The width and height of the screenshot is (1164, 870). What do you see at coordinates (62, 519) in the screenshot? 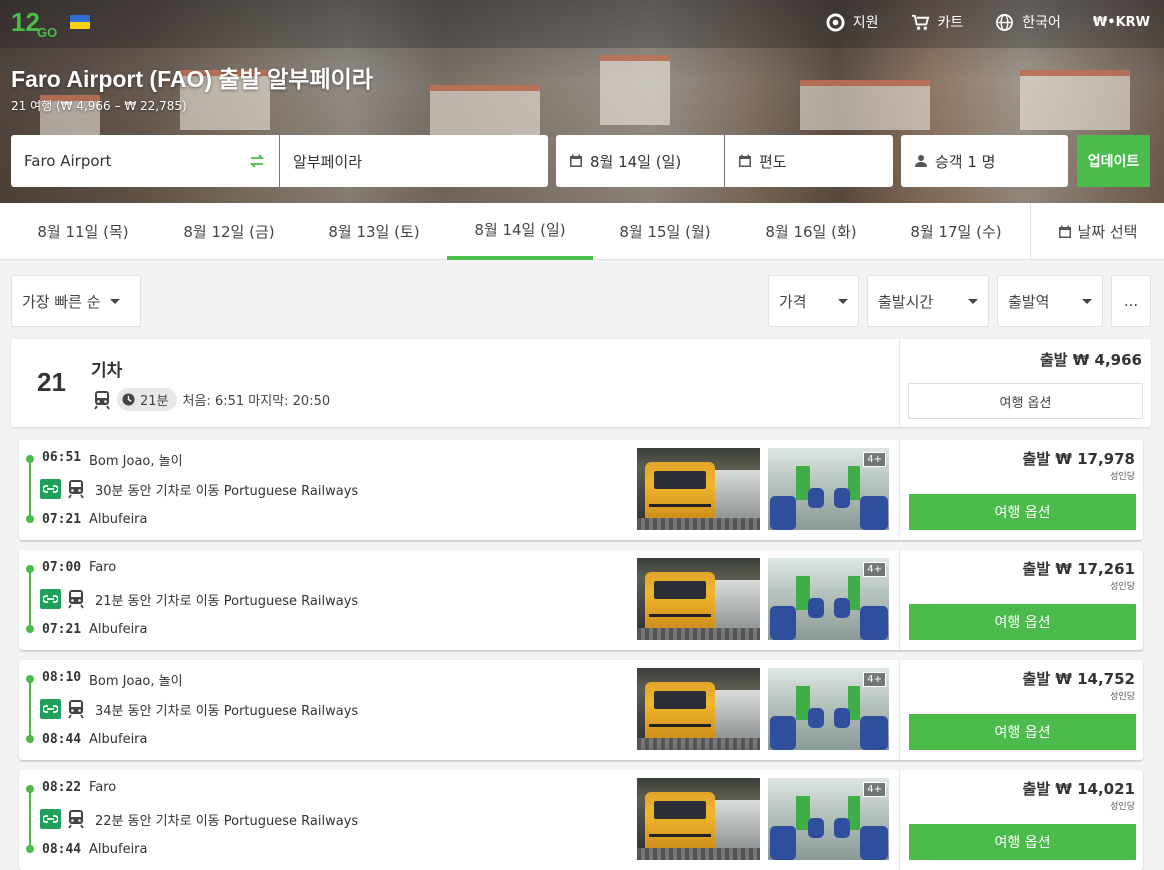
I see `arrival-time: 07:21` at bounding box center [62, 519].